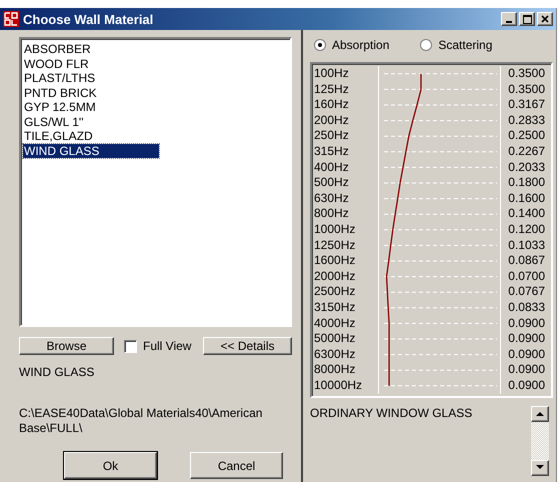 Image resolution: width=560 pixels, height=482 pixels. What do you see at coordinates (335, 292) in the screenshot?
I see `frequency-label: 2500Hz` at bounding box center [335, 292].